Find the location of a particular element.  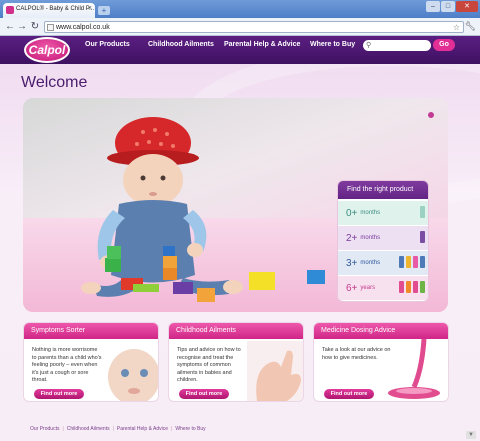

nav-parental-help: Parental Help & Advice is located at coordinates (262, 44).